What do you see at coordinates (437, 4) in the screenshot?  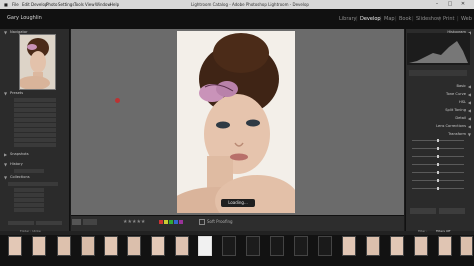 I see `minimize-icon: –` at bounding box center [437, 4].